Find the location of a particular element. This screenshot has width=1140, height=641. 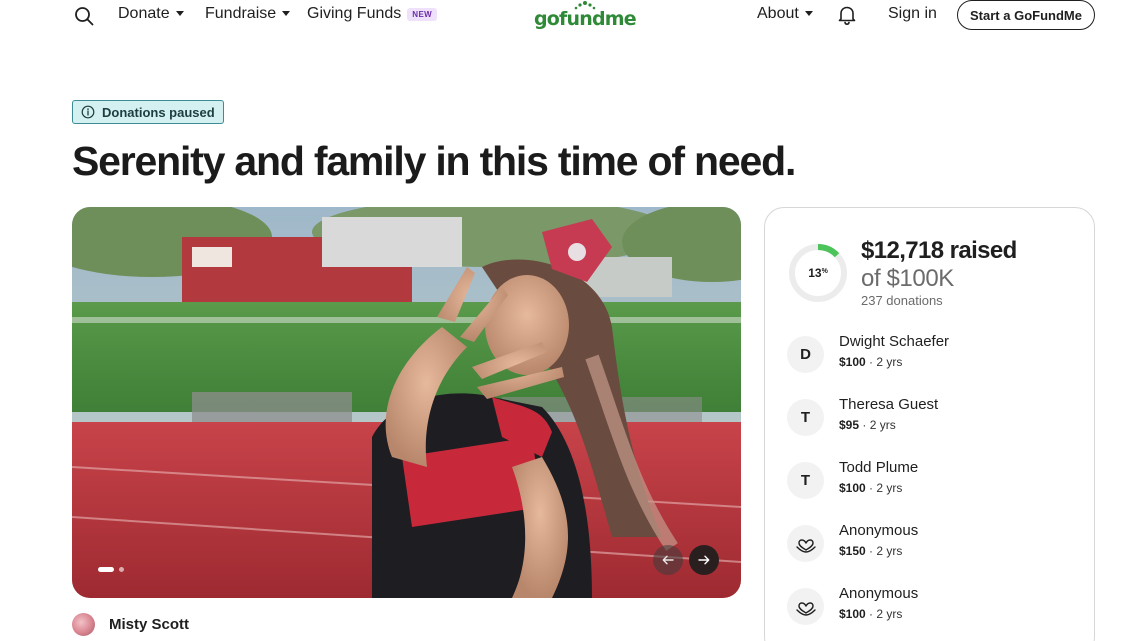

nav-about-label: About is located at coordinates (778, 13).